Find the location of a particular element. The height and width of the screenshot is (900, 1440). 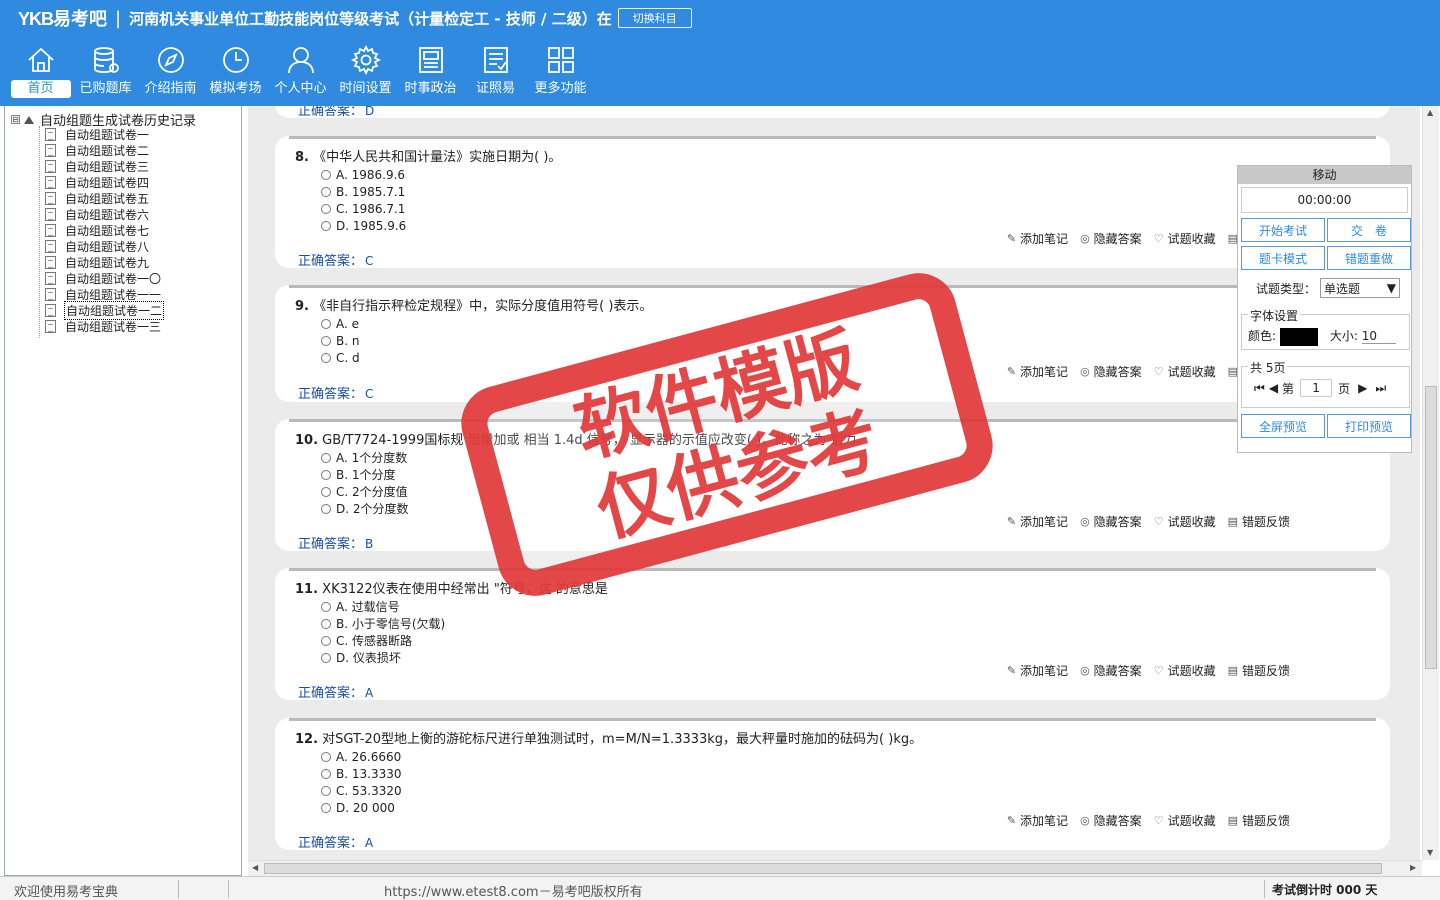

option: A. 26.6660 is located at coordinates (361, 756).